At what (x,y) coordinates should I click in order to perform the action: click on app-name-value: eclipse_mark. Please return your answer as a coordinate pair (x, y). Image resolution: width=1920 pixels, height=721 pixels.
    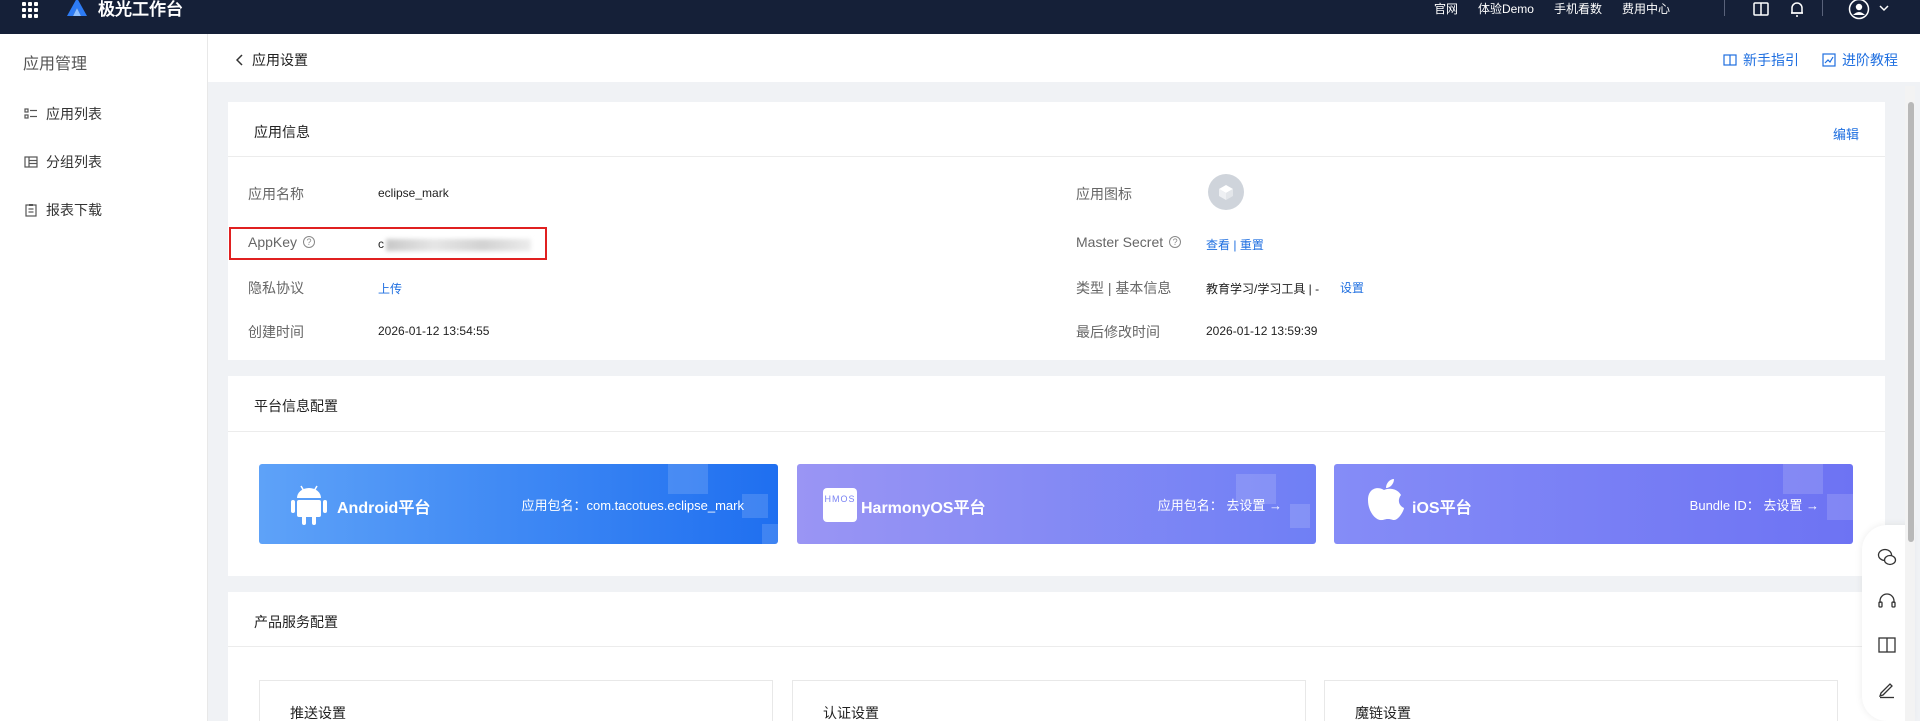
    Looking at the image, I should click on (413, 193).